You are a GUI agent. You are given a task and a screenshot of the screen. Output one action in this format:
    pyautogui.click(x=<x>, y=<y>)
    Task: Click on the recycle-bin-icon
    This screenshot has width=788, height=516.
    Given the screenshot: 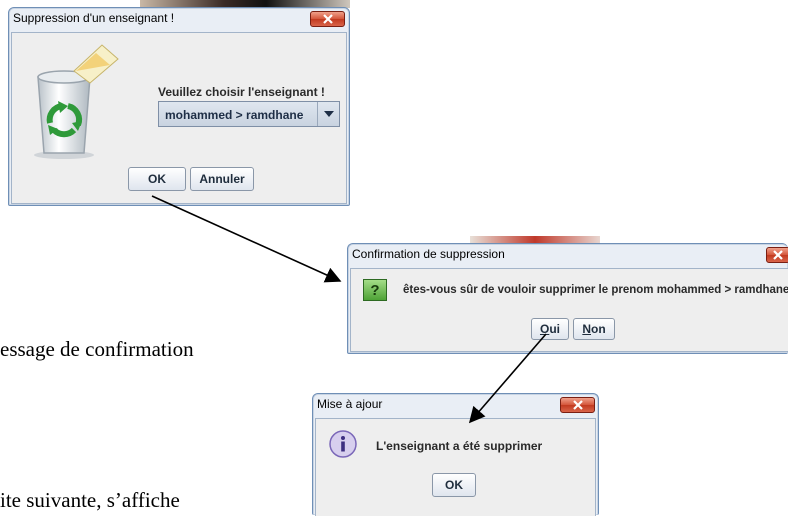 What is the action you would take?
    pyautogui.click(x=76, y=101)
    